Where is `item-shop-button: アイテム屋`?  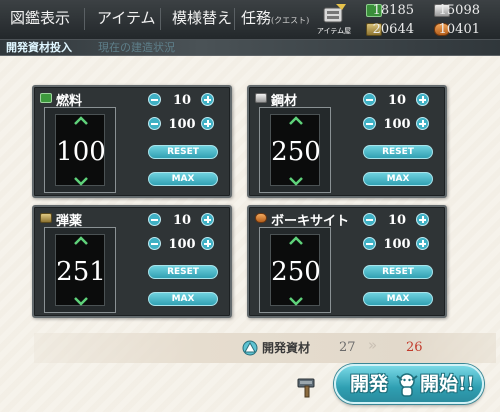
item-shop-button: アイテム屋 is located at coordinates (334, 19).